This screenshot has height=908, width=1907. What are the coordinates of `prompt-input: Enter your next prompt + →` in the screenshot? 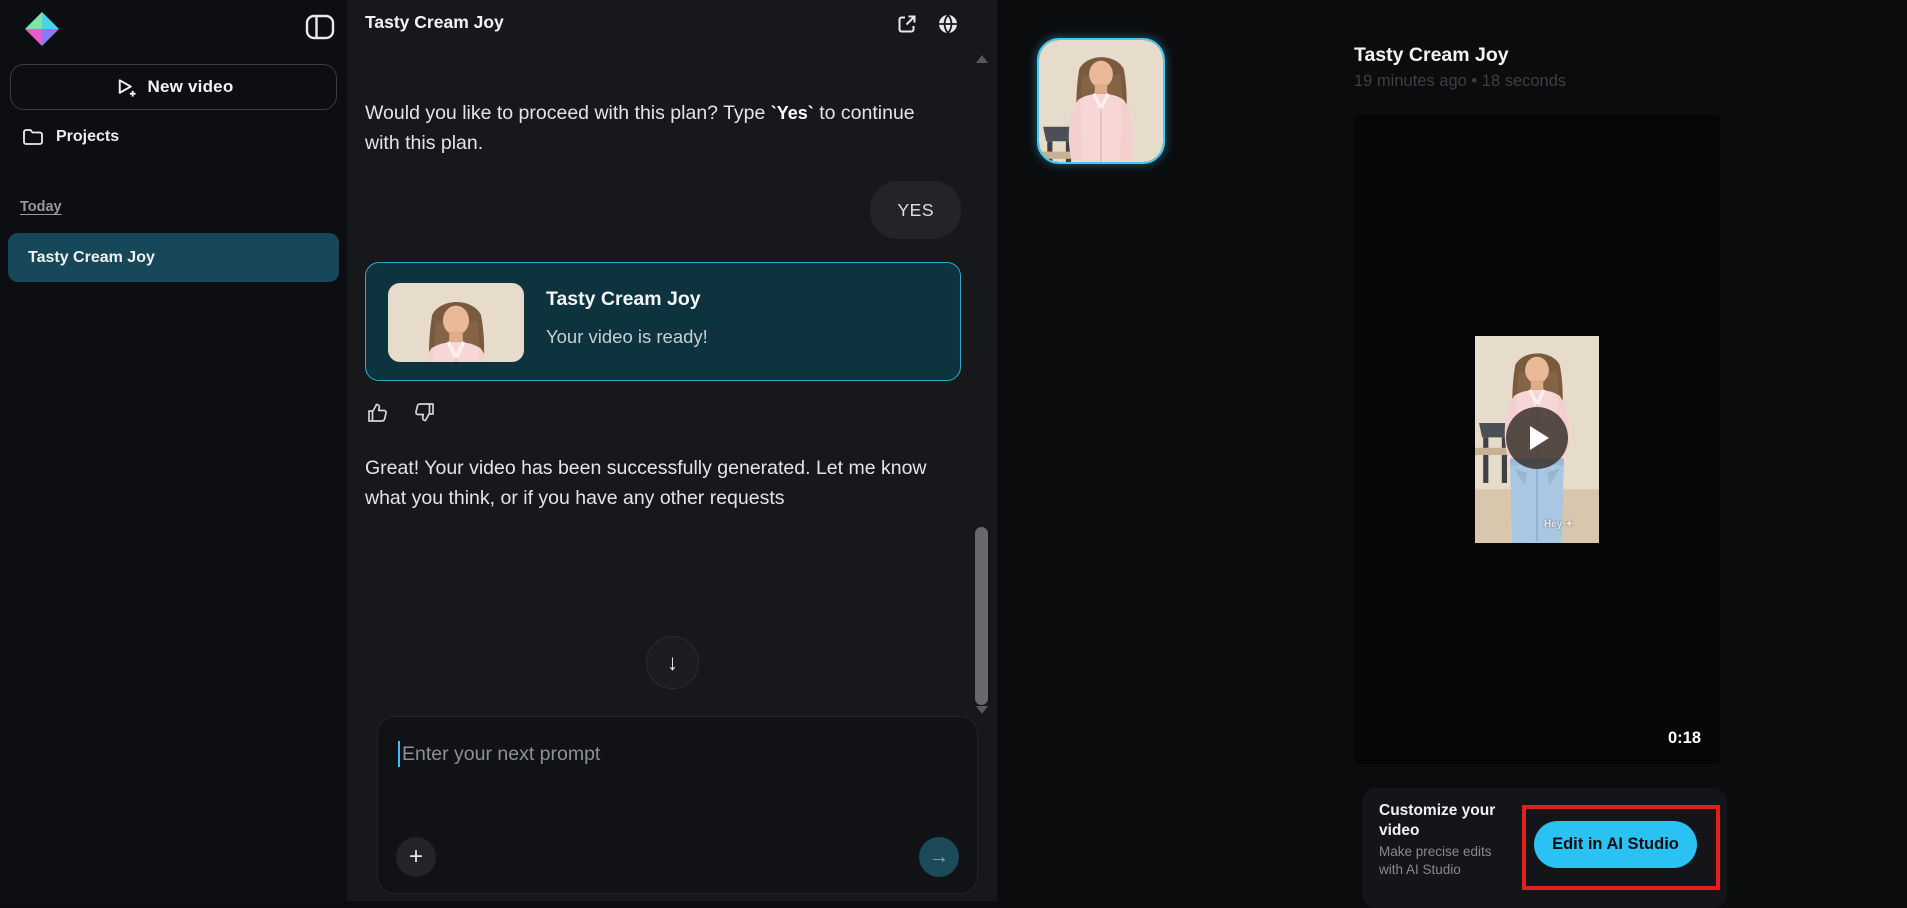 It's located at (677, 805).